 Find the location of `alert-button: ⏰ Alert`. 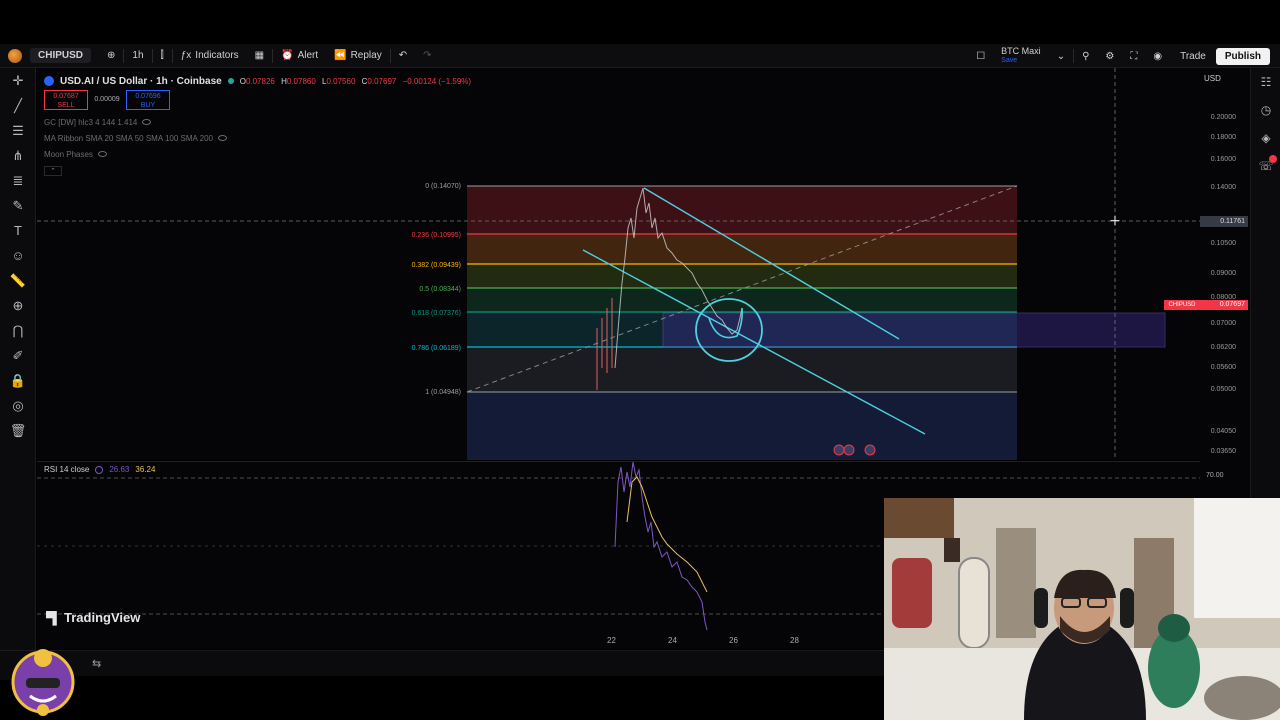

alert-button: ⏰ Alert is located at coordinates (299, 56).